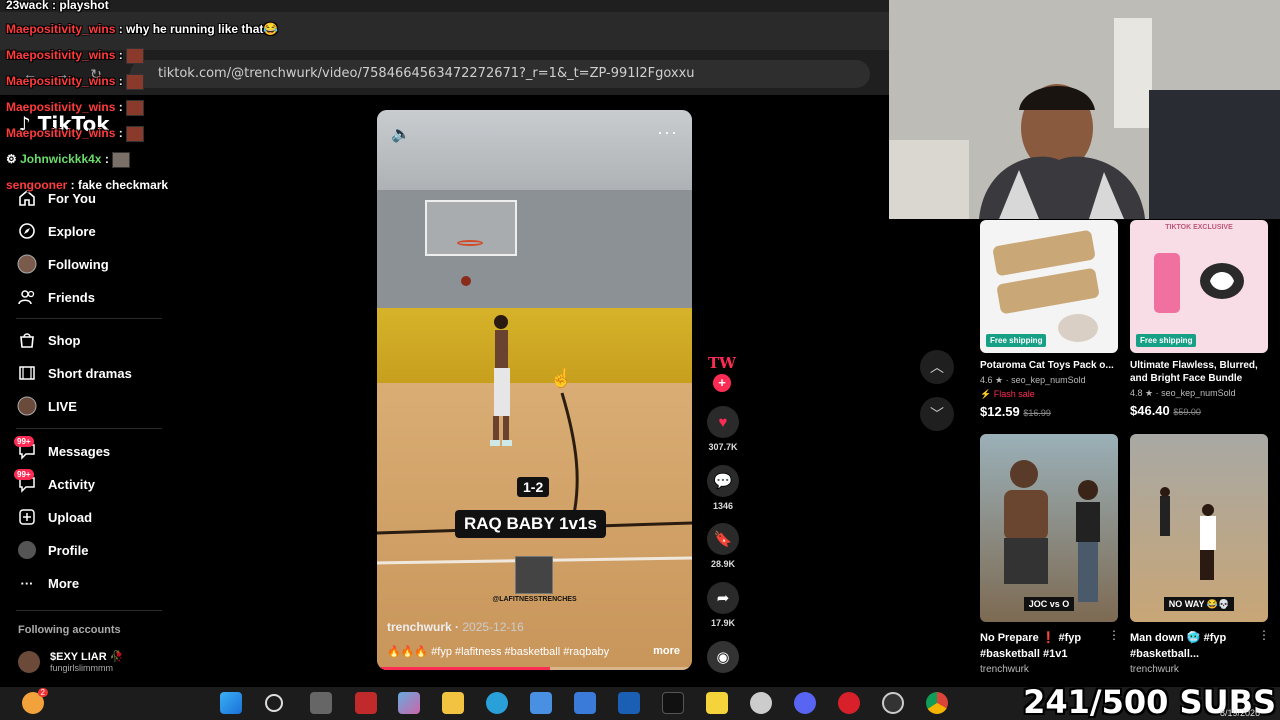 The height and width of the screenshot is (720, 1280). What do you see at coordinates (54, 517) in the screenshot?
I see `sidebar-item-upload: Upload` at bounding box center [54, 517].